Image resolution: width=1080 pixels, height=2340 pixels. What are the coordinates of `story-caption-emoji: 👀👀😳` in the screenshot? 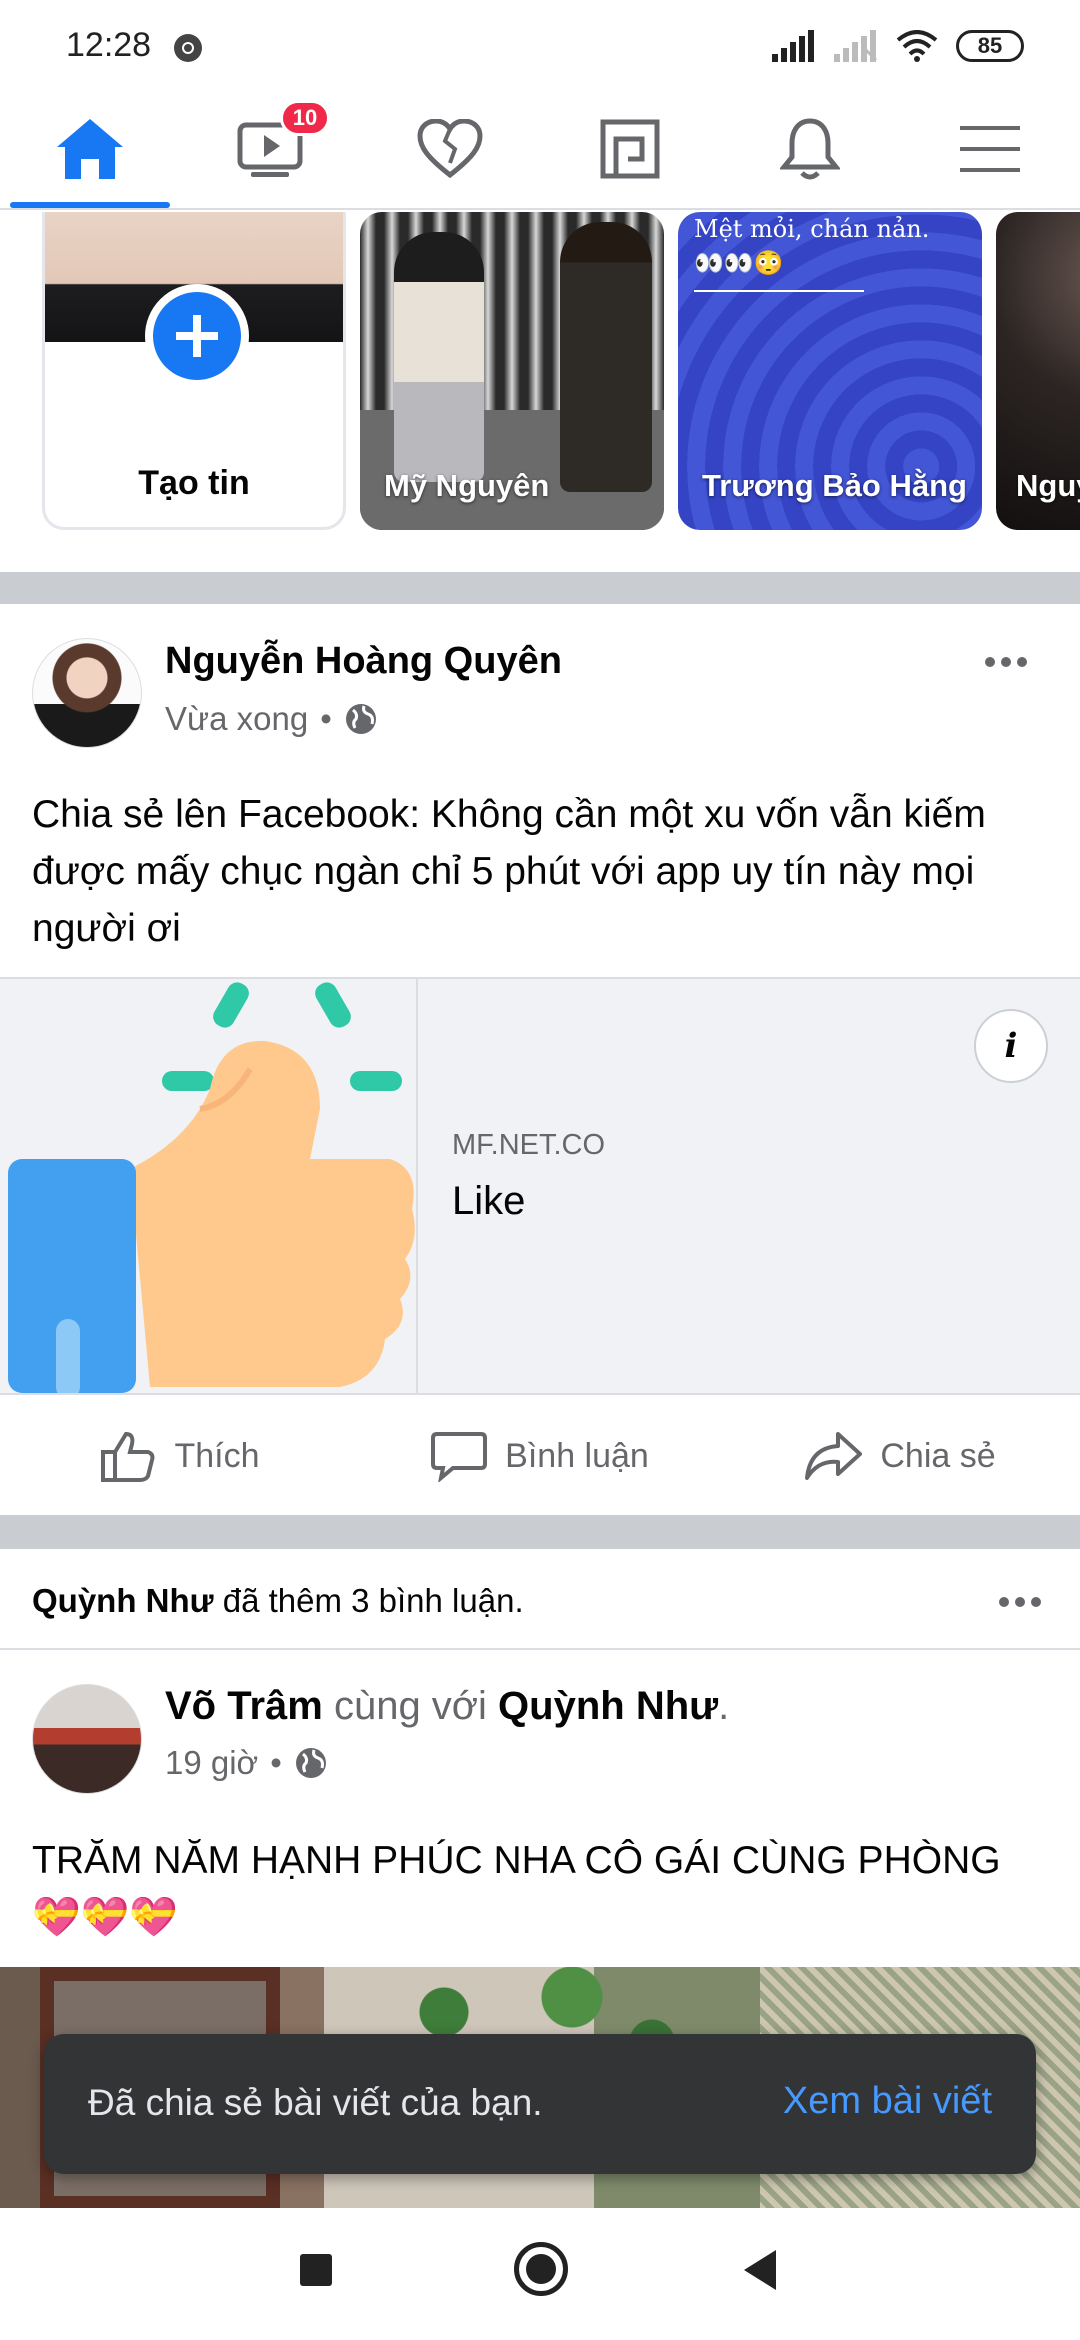 It's located at (739, 263).